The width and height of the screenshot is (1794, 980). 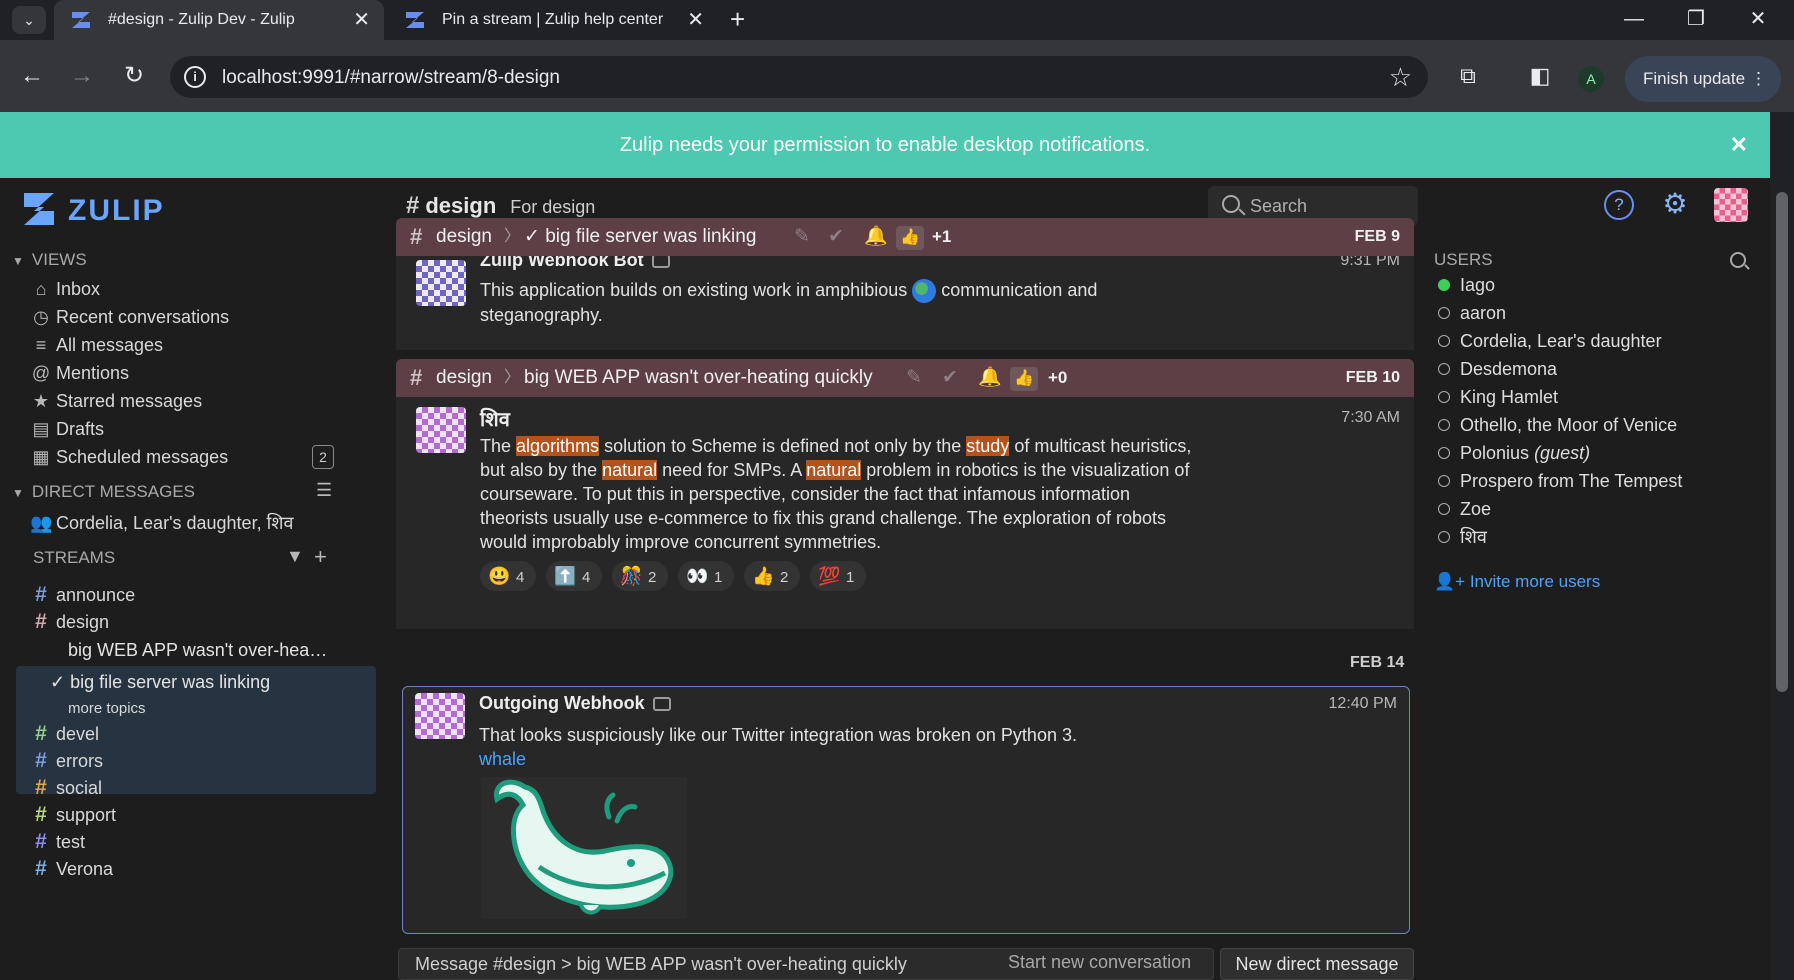 I want to click on user-list-item: King Hamlet, so click(x=1498, y=397).